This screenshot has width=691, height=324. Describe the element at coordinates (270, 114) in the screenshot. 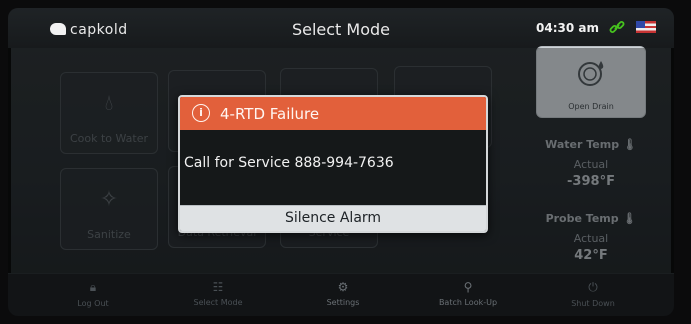

I see `alarm-title: 4-RTD Failure` at that location.